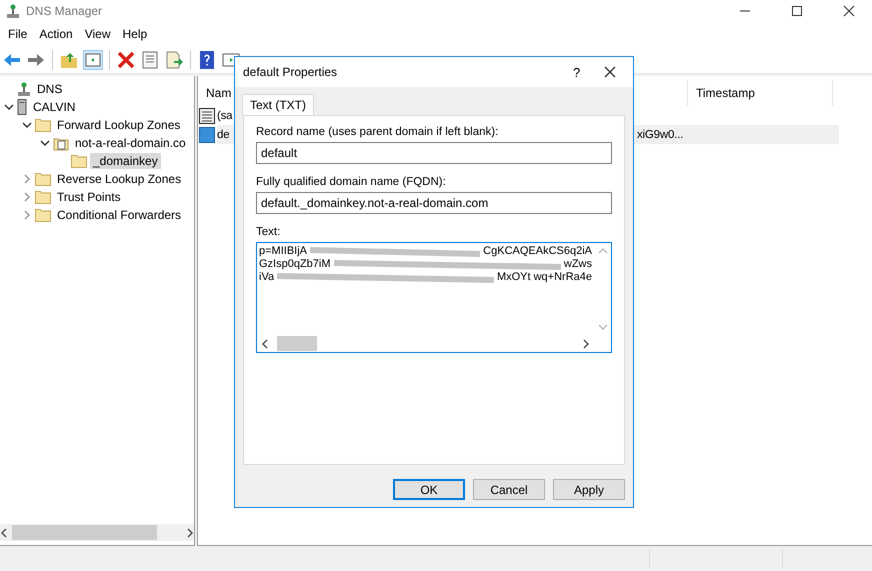 This screenshot has width=872, height=571. Describe the element at coordinates (125, 161) in the screenshot. I see `tree-item: _domainkey` at that location.